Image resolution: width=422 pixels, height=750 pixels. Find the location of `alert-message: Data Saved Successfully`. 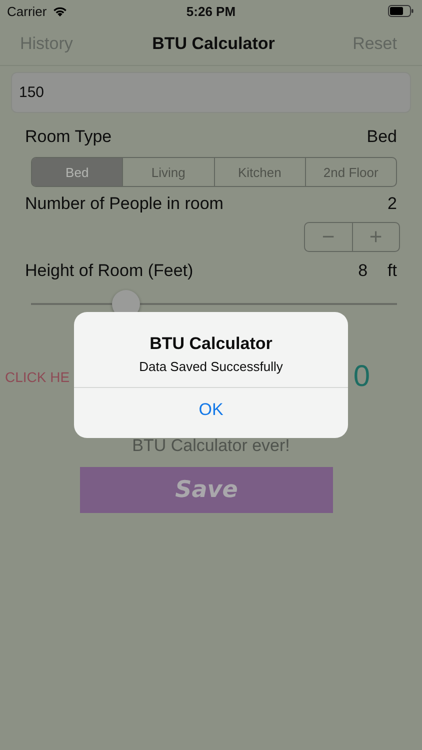

alert-message: Data Saved Successfully is located at coordinates (211, 367).